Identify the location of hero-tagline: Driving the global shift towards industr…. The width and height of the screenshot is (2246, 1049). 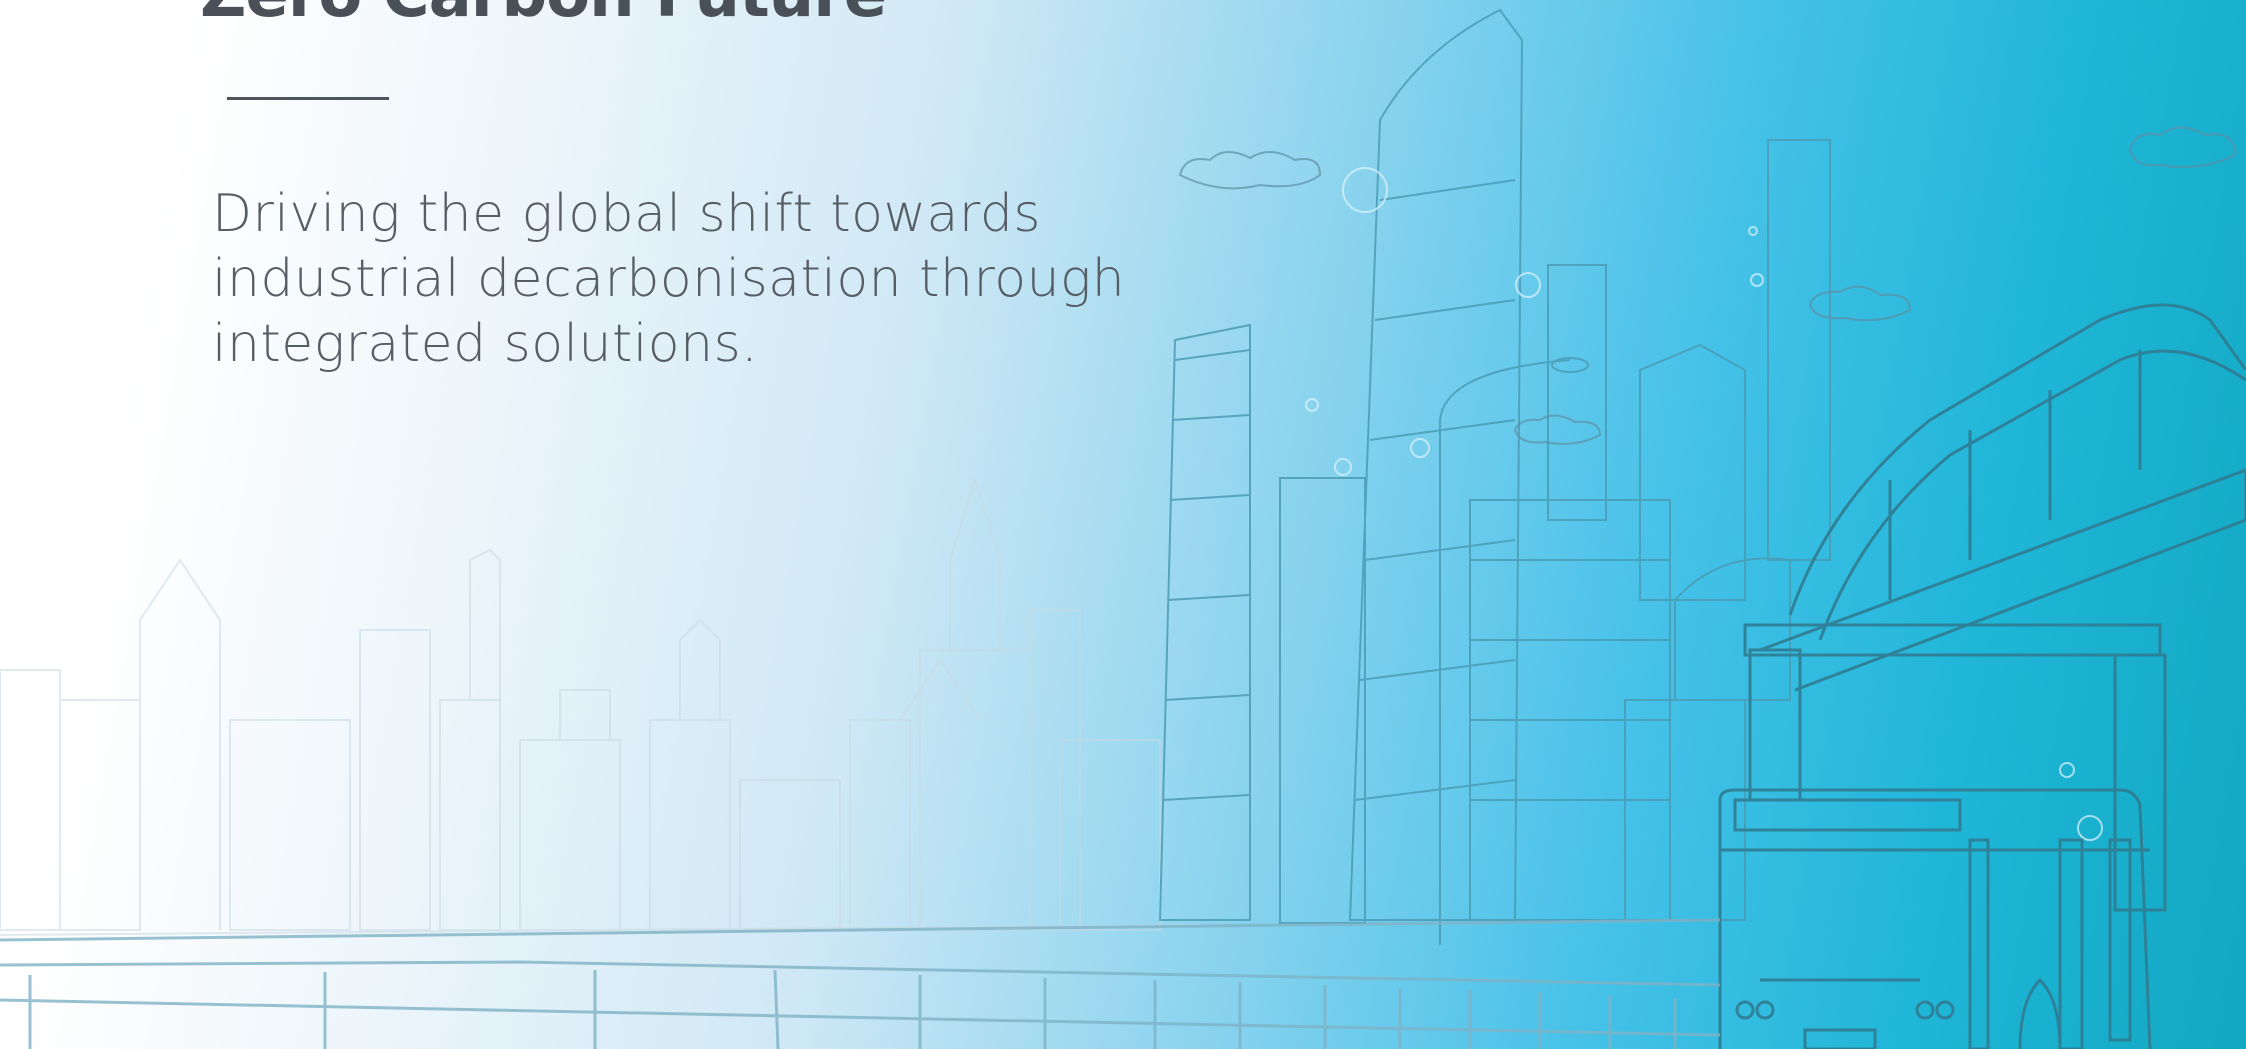
(669, 279).